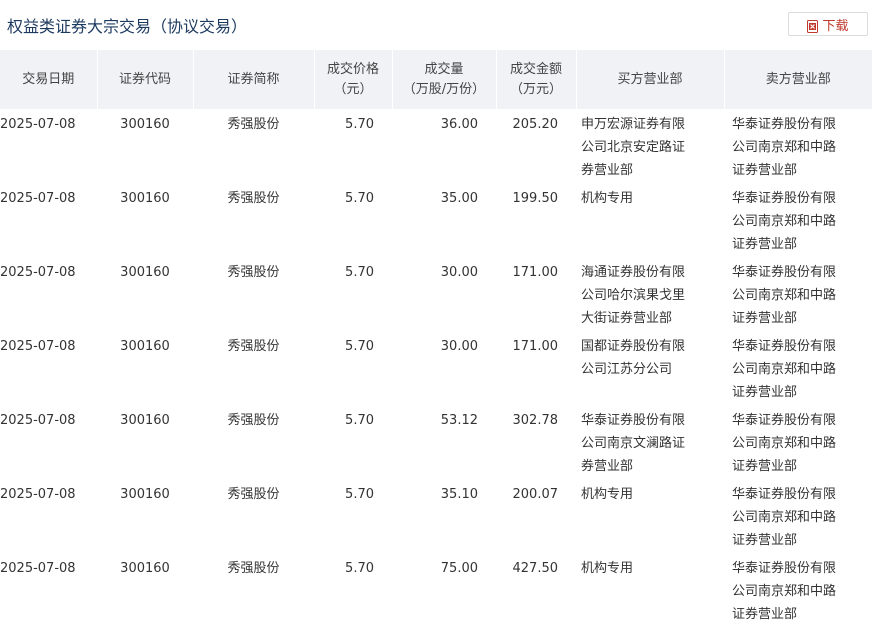  What do you see at coordinates (459, 494) in the screenshot?
I see `cell-volume: 35.10` at bounding box center [459, 494].